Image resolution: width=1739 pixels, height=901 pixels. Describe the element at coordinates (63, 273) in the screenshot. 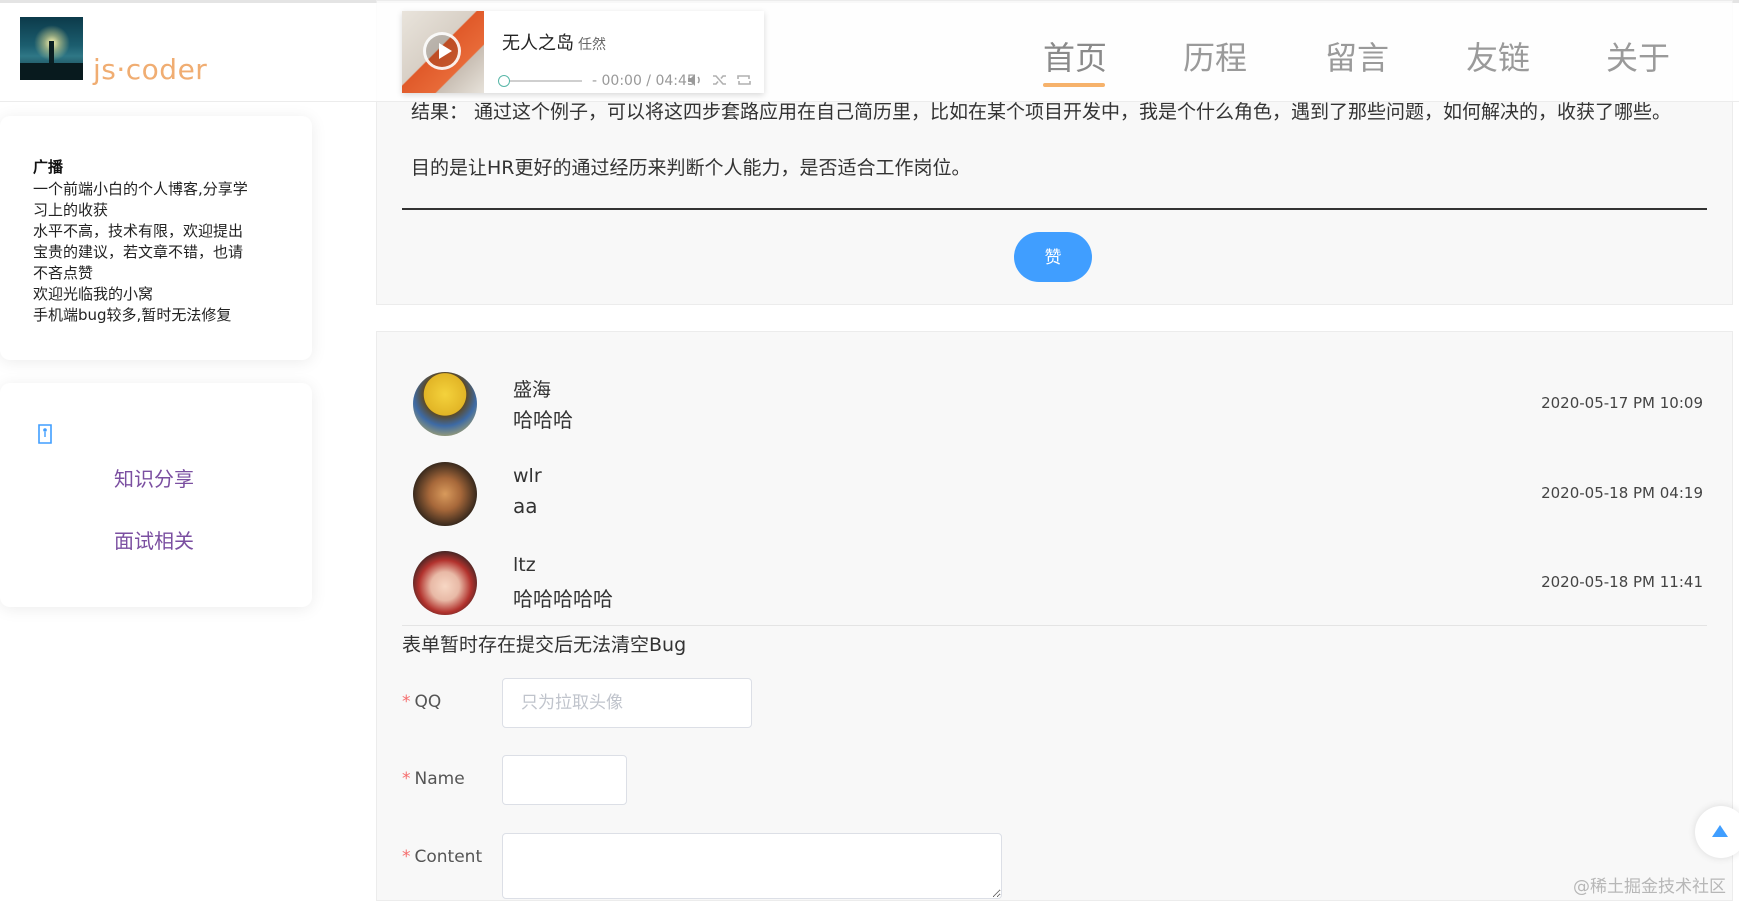

I see `broadcast-line: 不吝点赞` at that location.